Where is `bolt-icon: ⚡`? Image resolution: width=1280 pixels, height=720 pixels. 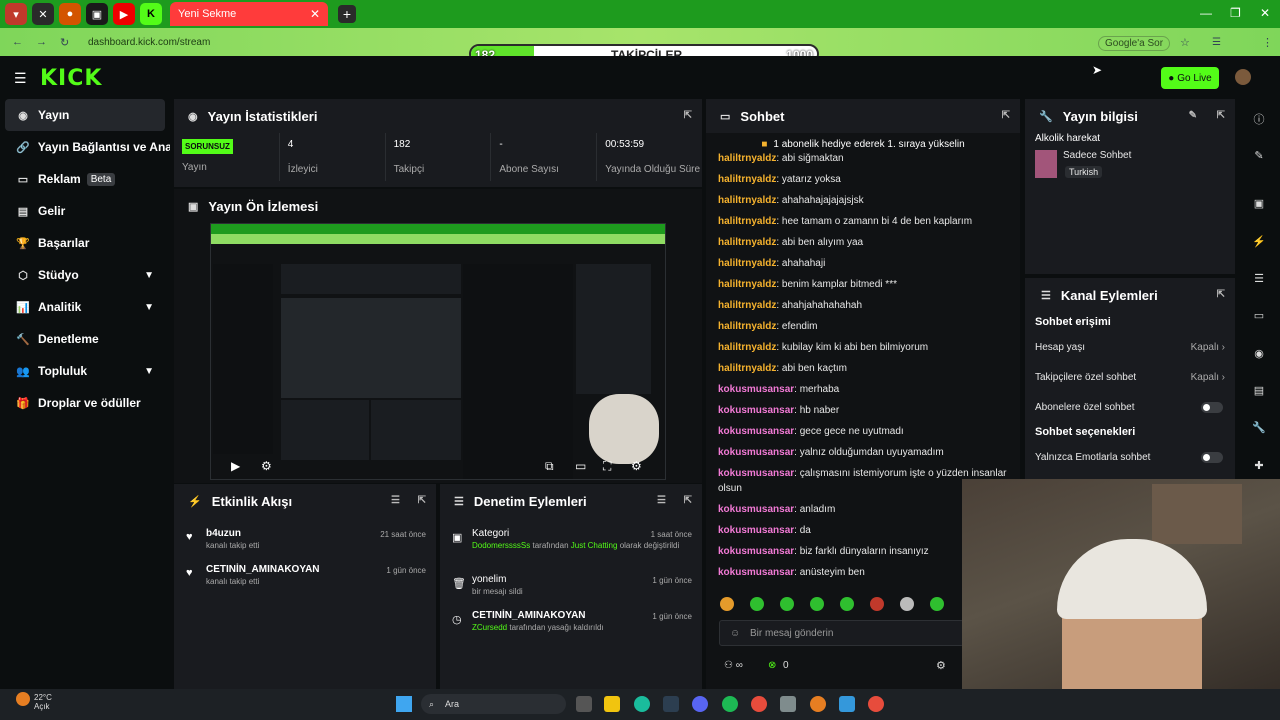 bolt-icon: ⚡ is located at coordinates (1259, 242).